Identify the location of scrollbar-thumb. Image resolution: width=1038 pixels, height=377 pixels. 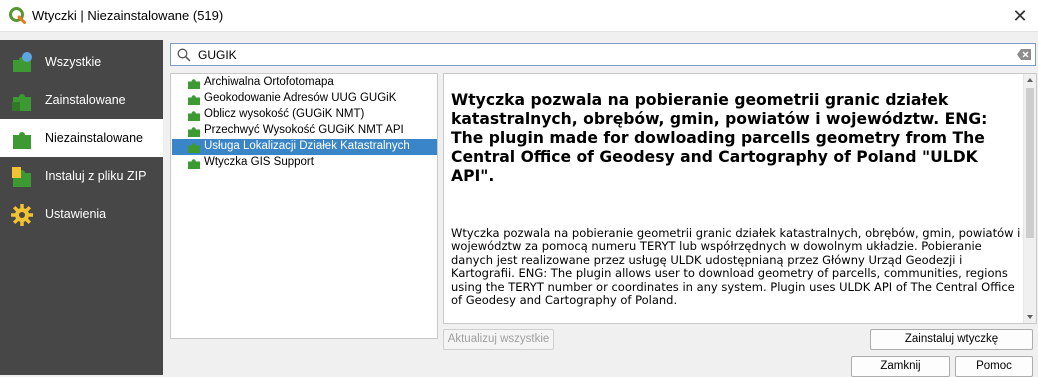
(1030, 163).